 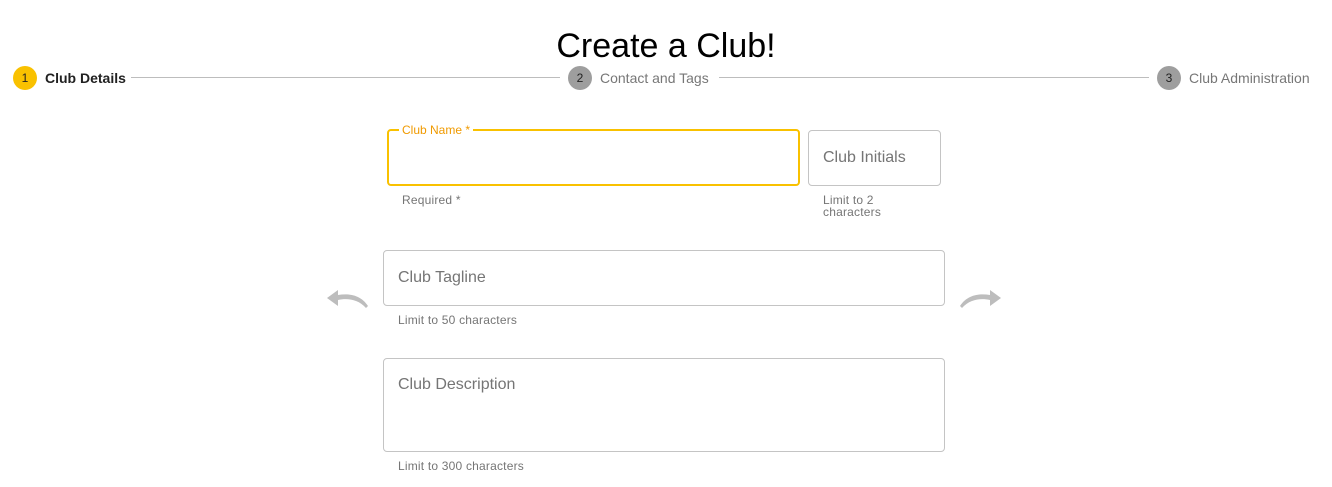 I want to click on club-description-field, so click(x=664, y=405).